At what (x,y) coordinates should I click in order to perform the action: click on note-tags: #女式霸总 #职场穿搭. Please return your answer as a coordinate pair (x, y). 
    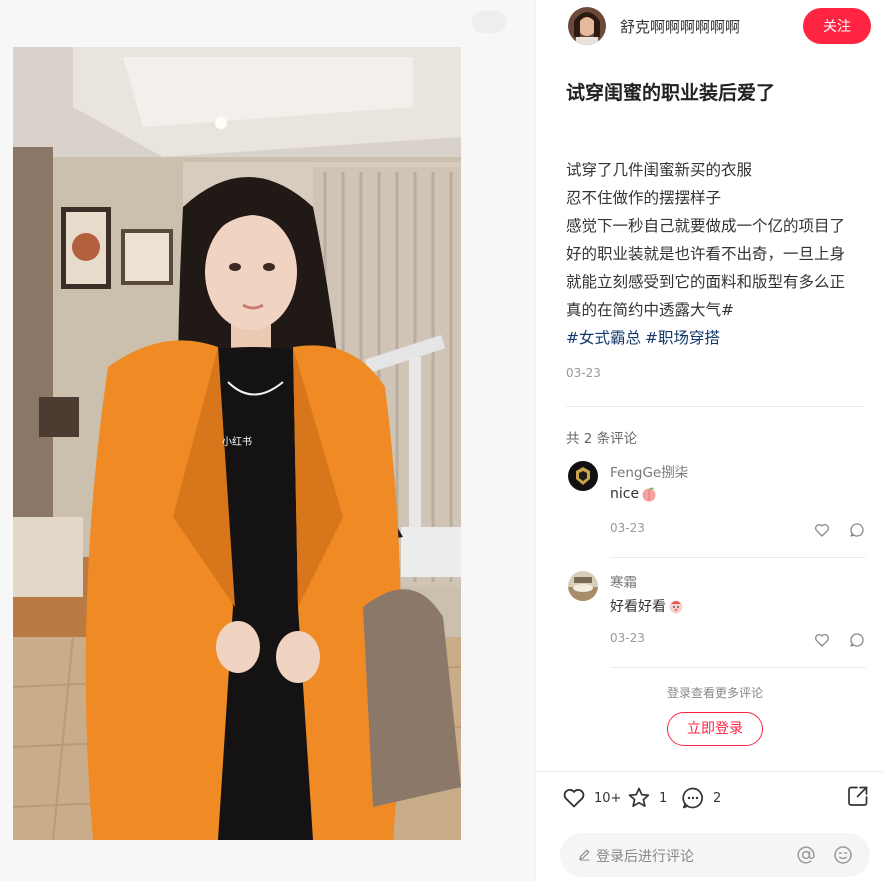
    Looking at the image, I should click on (645, 338).